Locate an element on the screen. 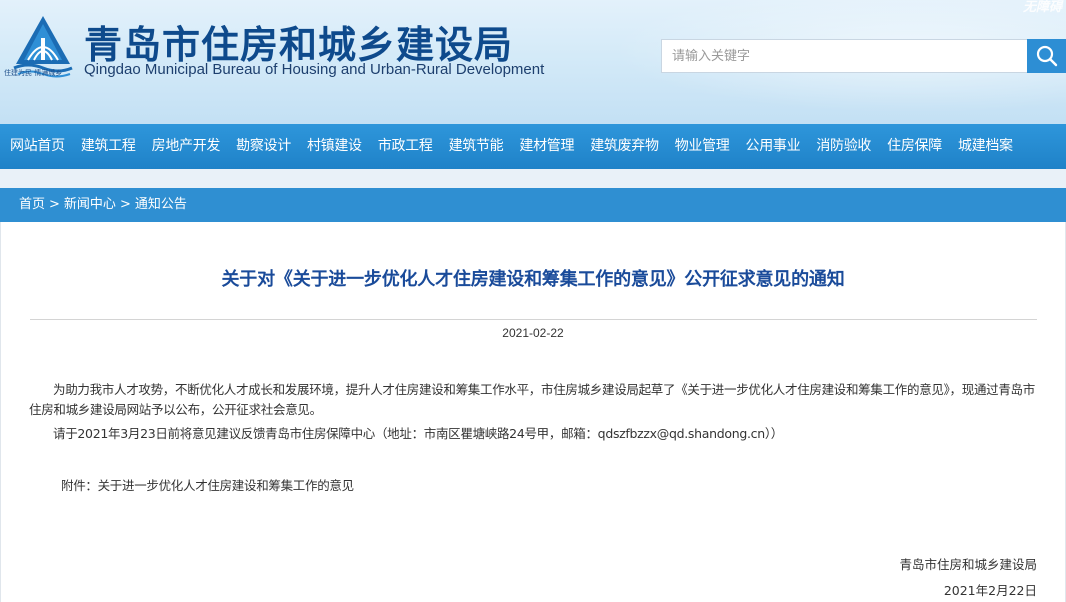 This screenshot has width=1066, height=602. nav-item-energy-saving: 建筑节能 is located at coordinates (476, 146).